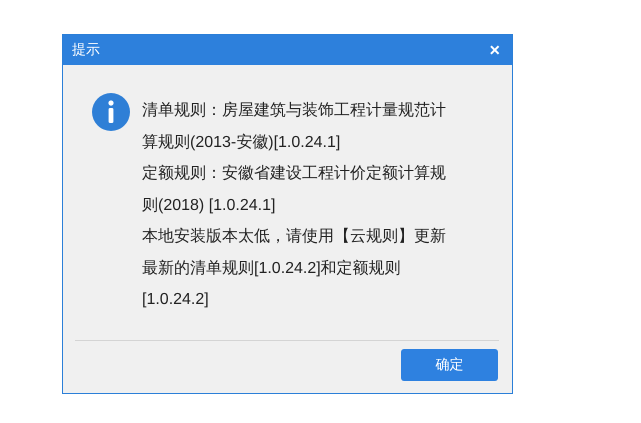 This screenshot has width=641, height=423. Describe the element at coordinates (294, 236) in the screenshot. I see `message-line: 本地安装版本太低，请使用【云规则】更新` at that location.